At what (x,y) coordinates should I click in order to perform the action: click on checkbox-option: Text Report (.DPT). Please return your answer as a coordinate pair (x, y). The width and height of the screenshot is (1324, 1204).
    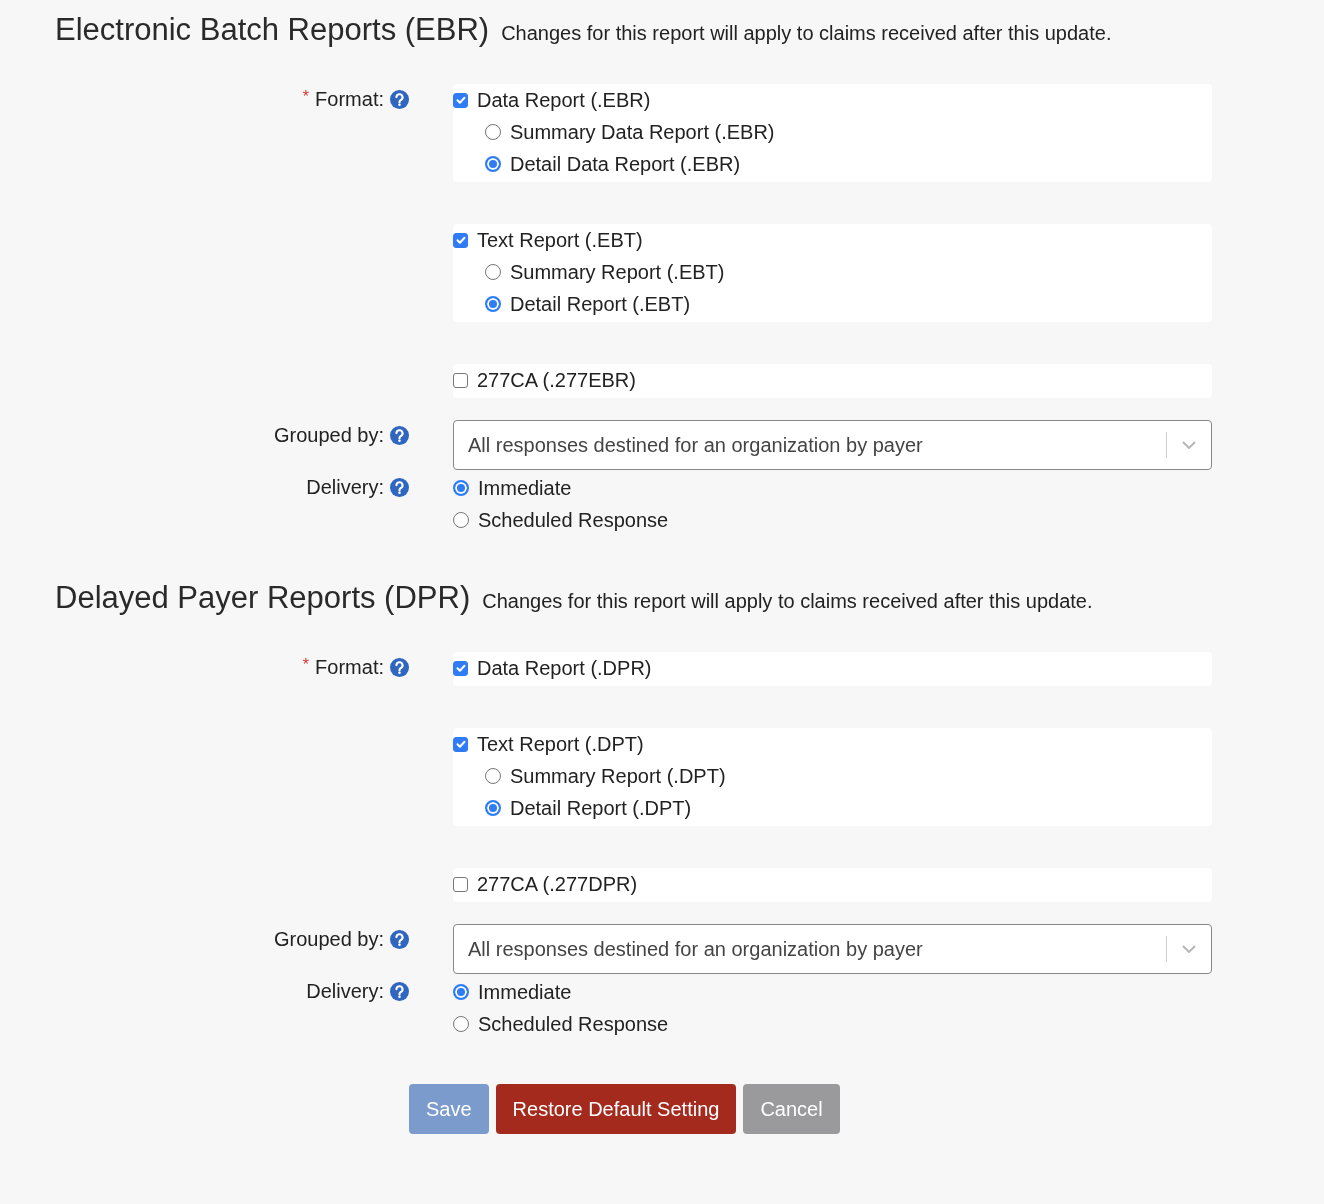
    Looking at the image, I should click on (548, 744).